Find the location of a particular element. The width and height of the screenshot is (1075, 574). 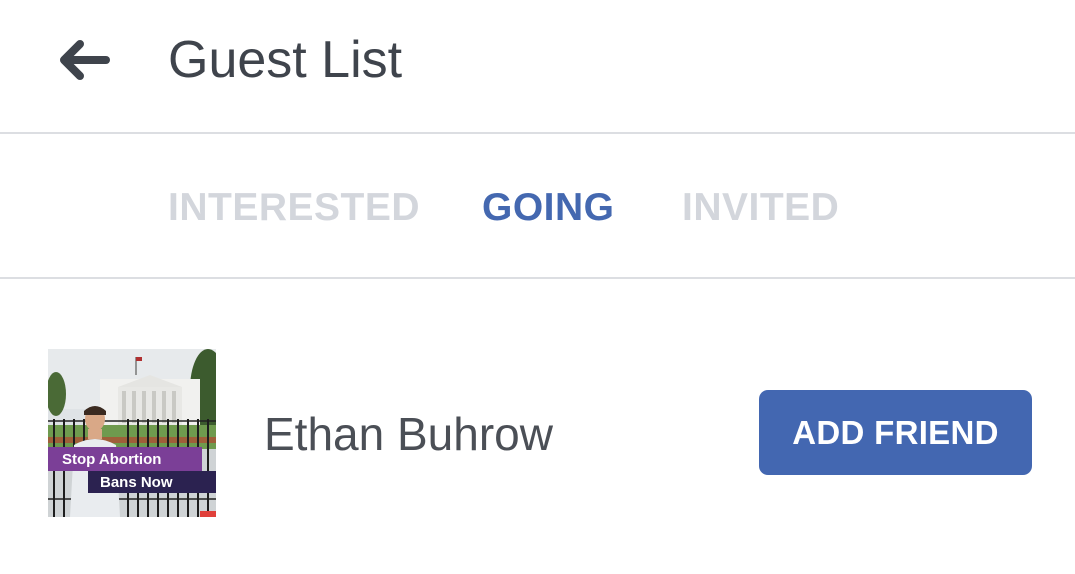

back-button is located at coordinates (84, 60).